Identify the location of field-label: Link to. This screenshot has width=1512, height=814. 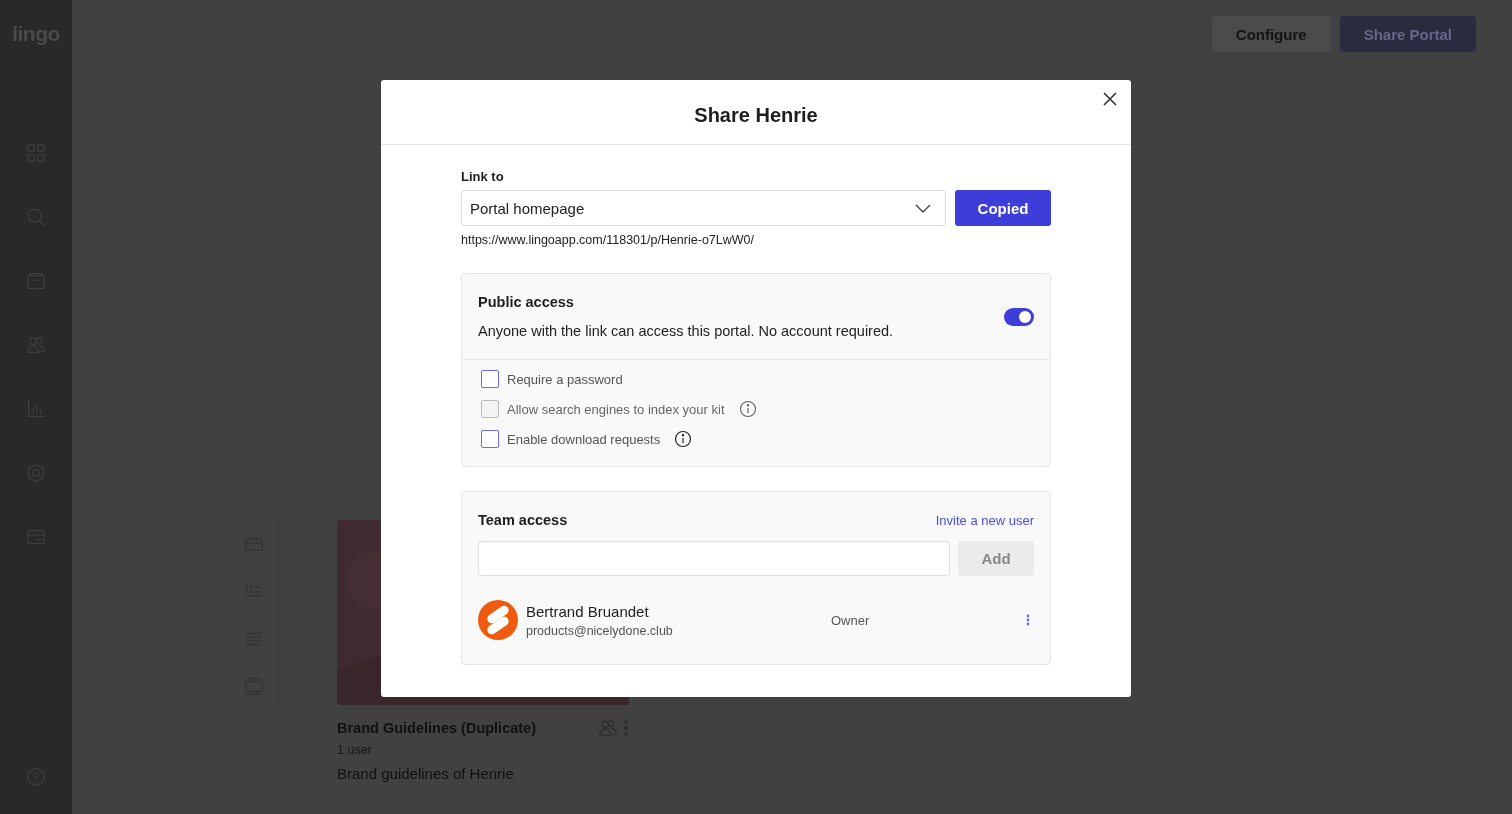
(483, 176).